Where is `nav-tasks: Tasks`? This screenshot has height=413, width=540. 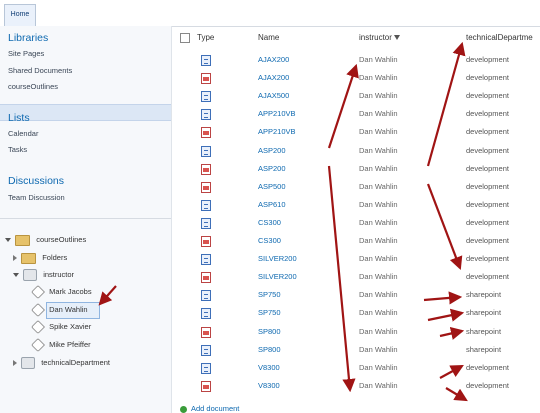
nav-tasks: Tasks is located at coordinates (17, 149).